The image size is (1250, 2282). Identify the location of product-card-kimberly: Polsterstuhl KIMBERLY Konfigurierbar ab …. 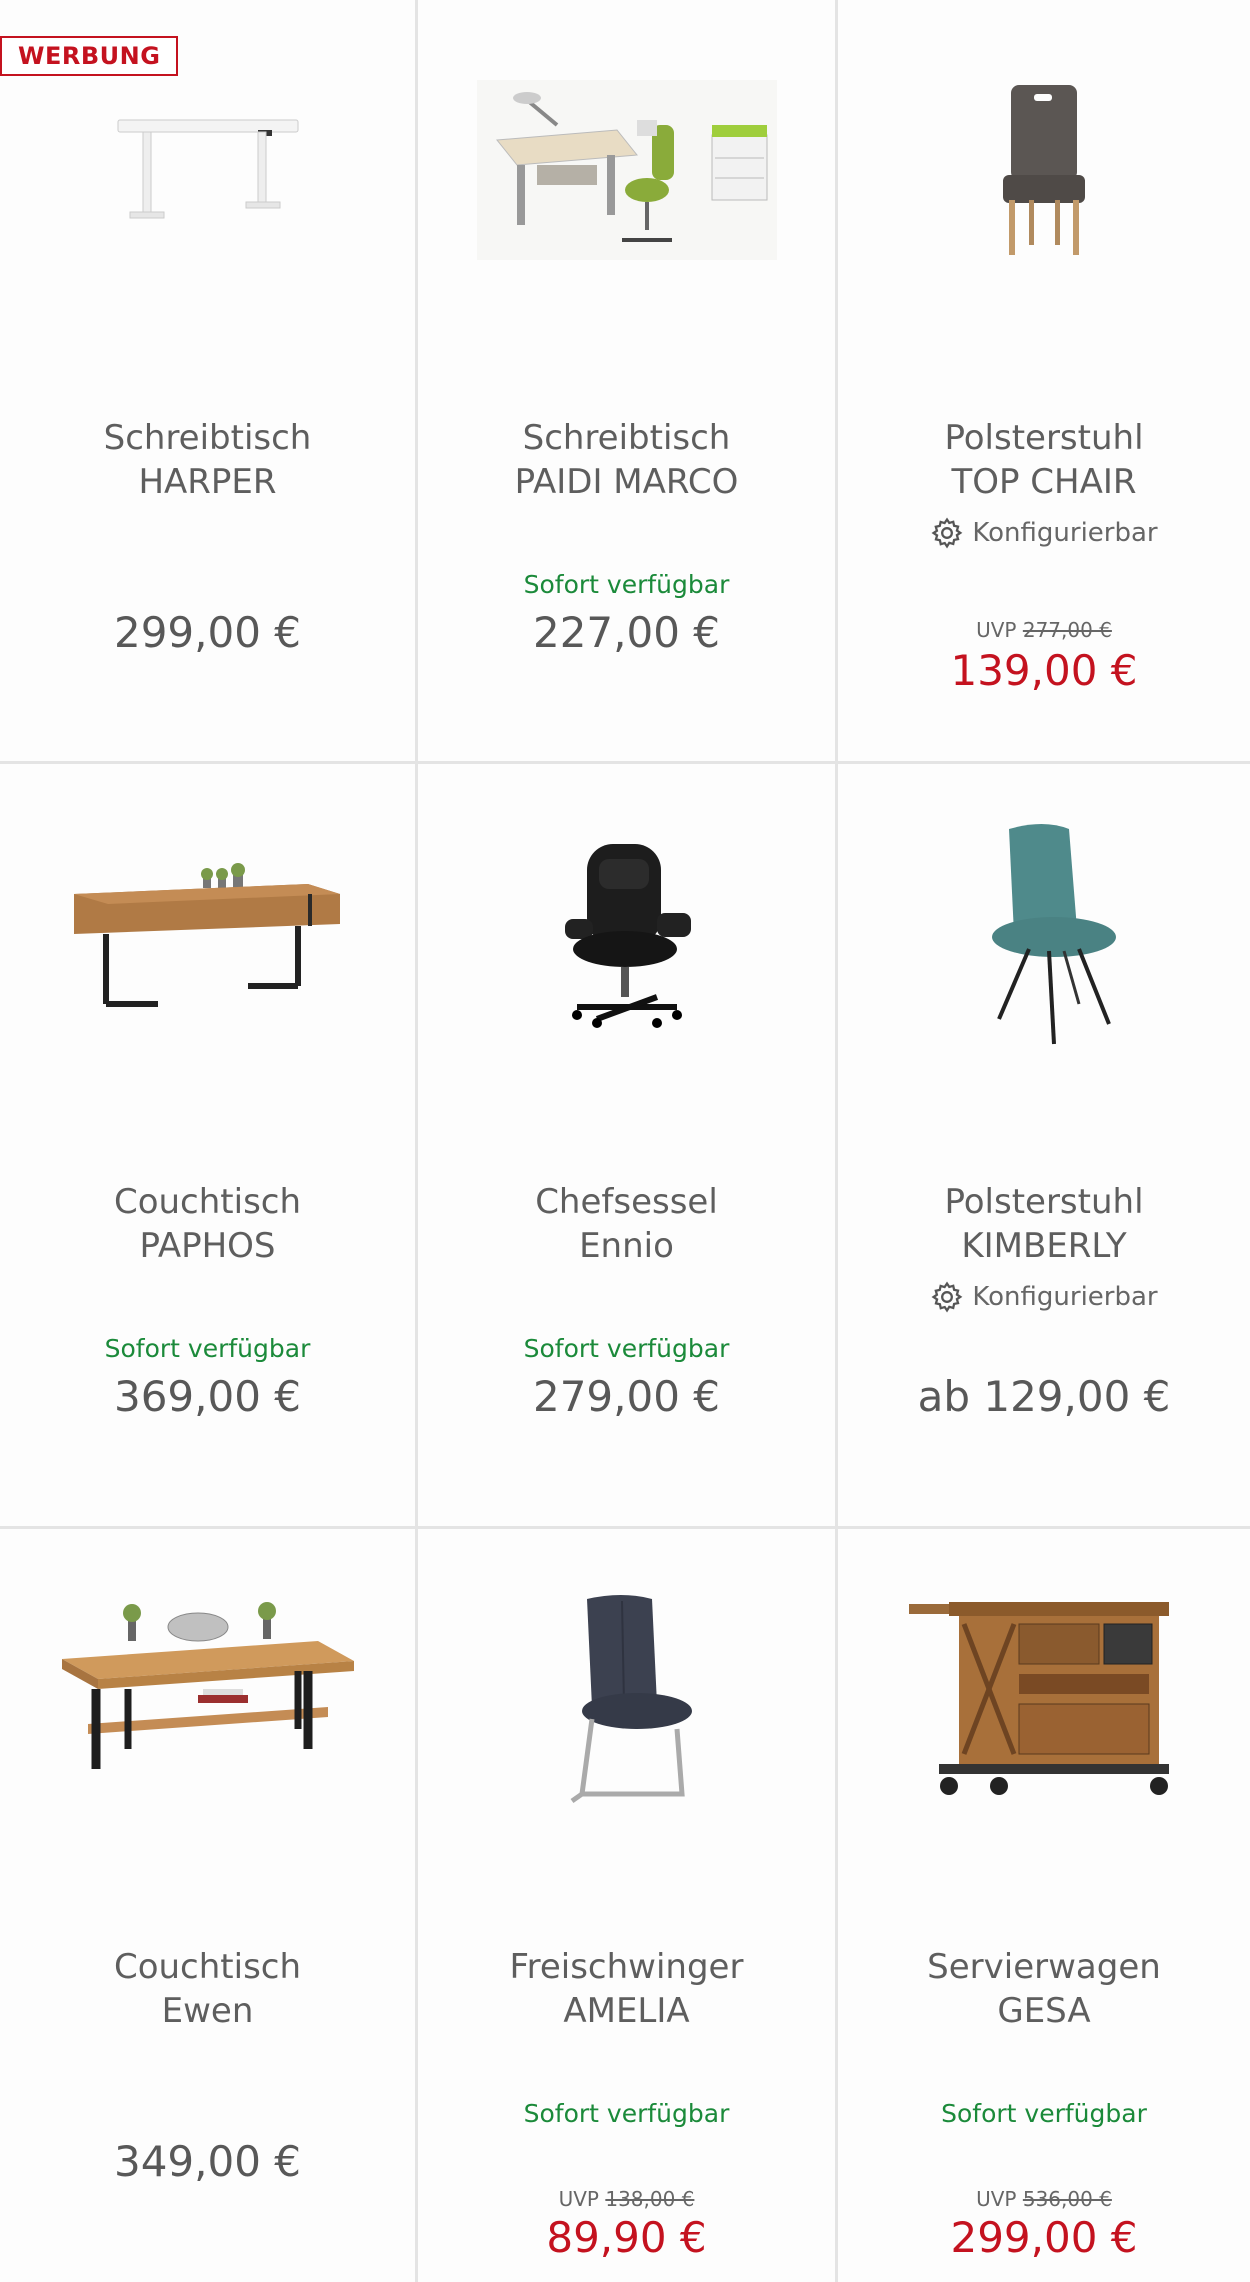
(1044, 1146).